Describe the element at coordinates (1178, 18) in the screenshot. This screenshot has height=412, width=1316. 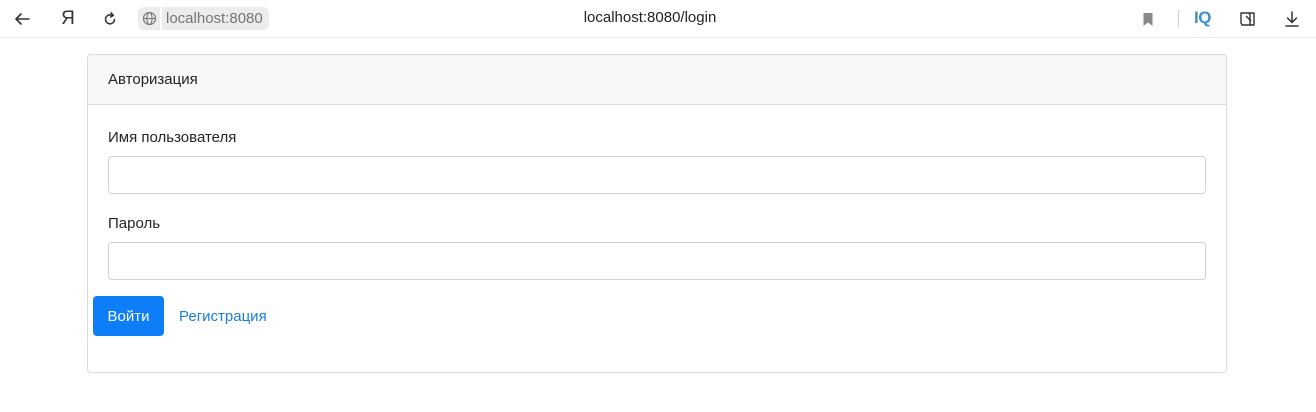
I see `toolbar-divider` at that location.